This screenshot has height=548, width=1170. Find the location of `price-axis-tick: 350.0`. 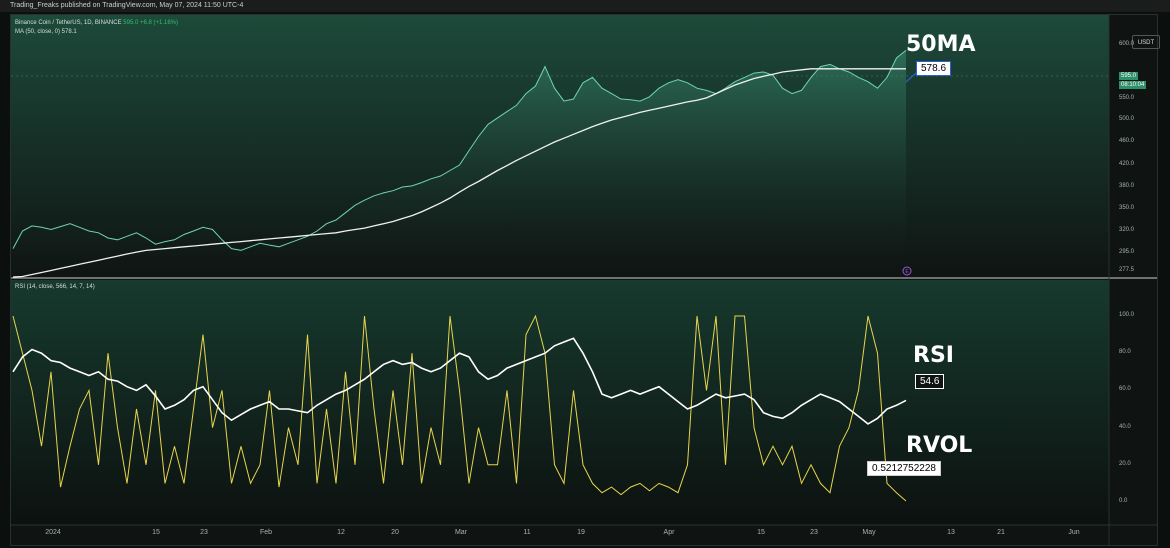

price-axis-tick: 350.0 is located at coordinates (1127, 208).